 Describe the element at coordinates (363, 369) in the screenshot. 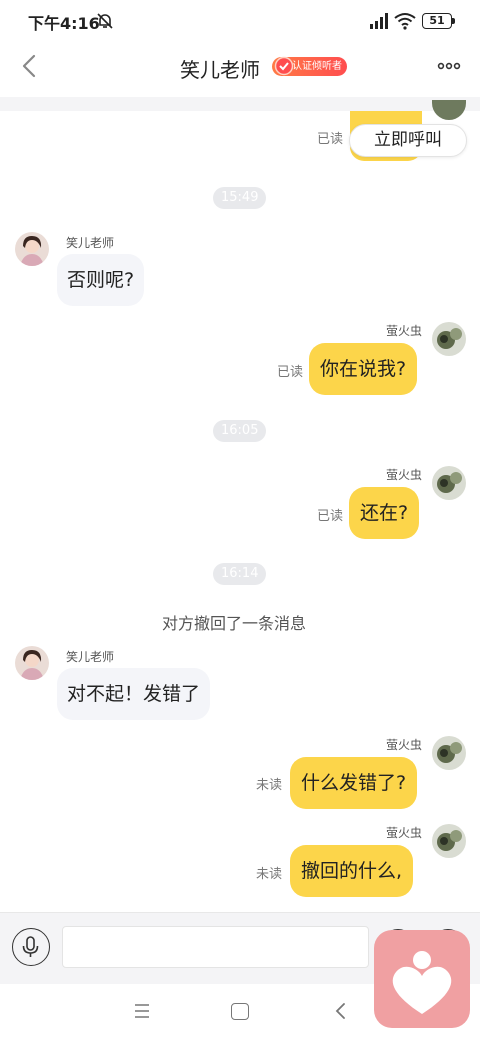

I see `message-bubble: 你在说我?` at that location.